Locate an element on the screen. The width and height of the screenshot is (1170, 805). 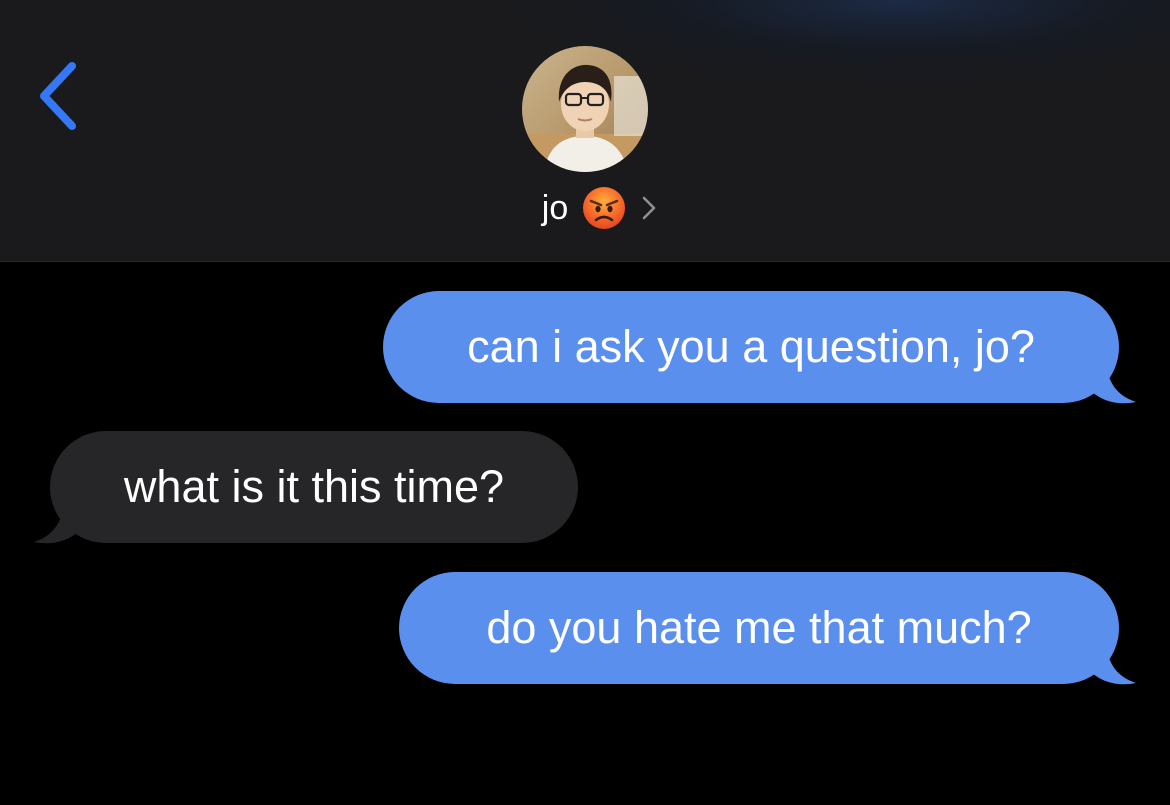
message-text: do you hate me that much? is located at coordinates (759, 627).